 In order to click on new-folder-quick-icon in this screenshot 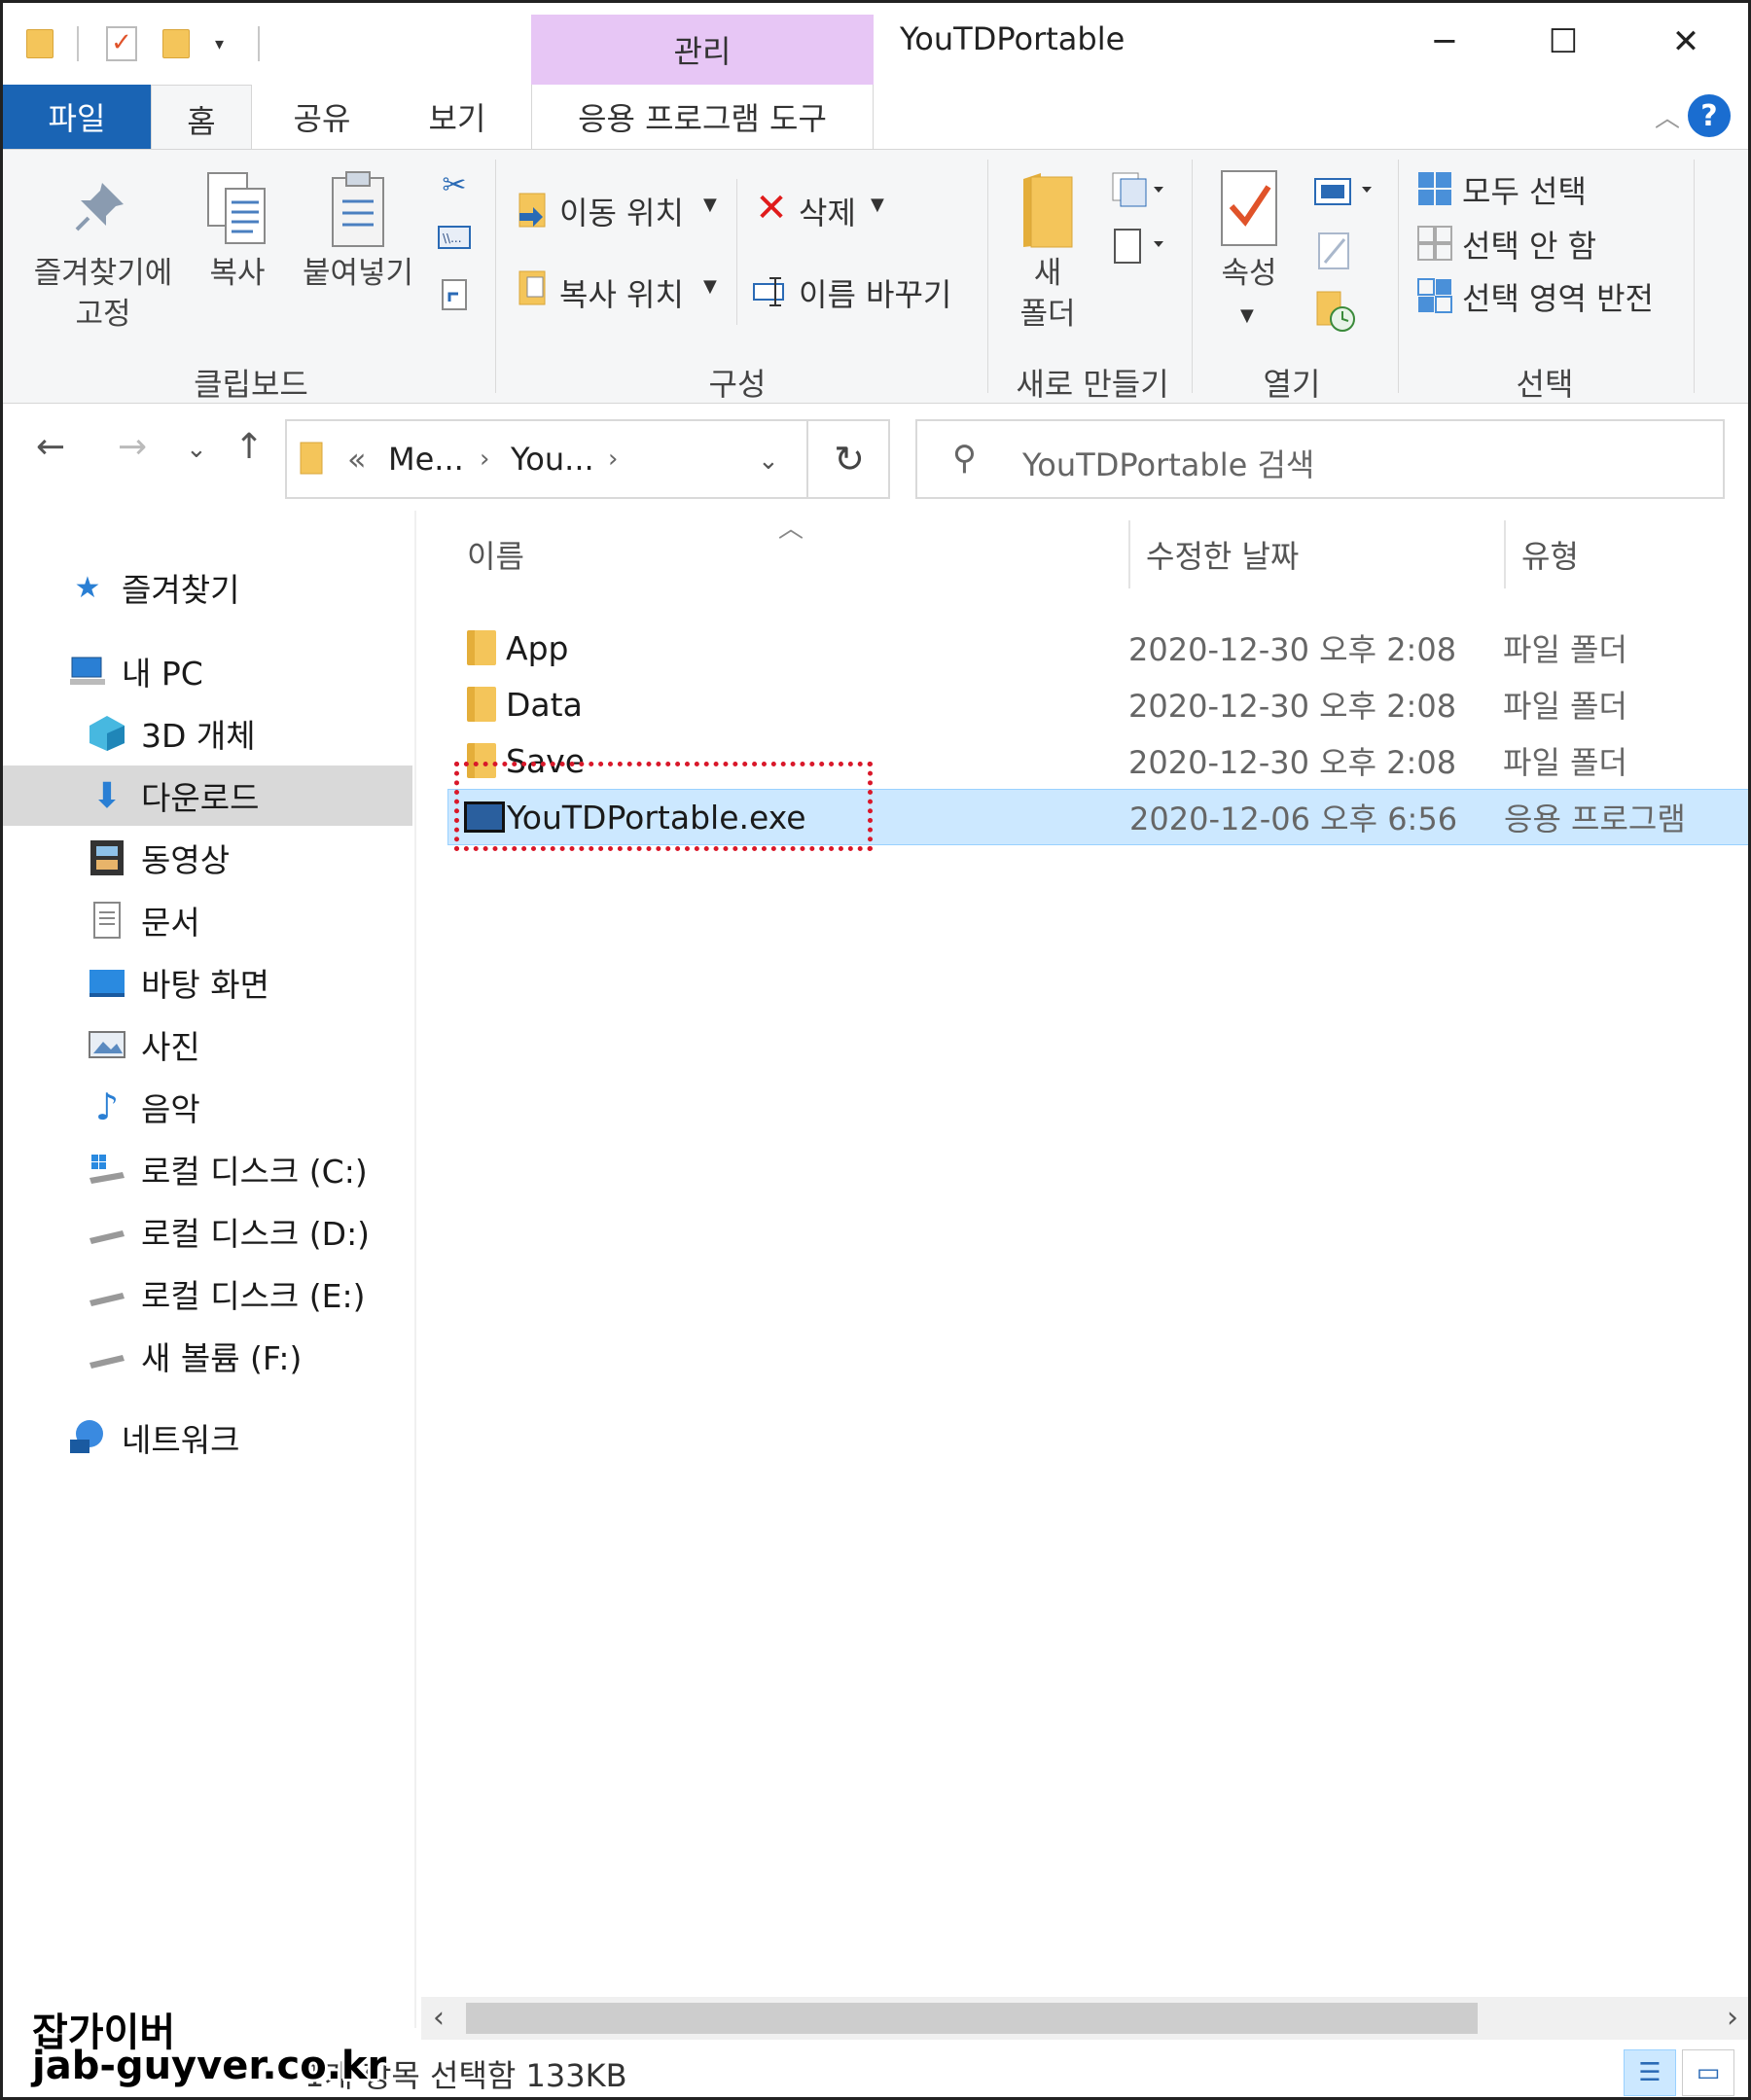, I will do `click(176, 44)`.